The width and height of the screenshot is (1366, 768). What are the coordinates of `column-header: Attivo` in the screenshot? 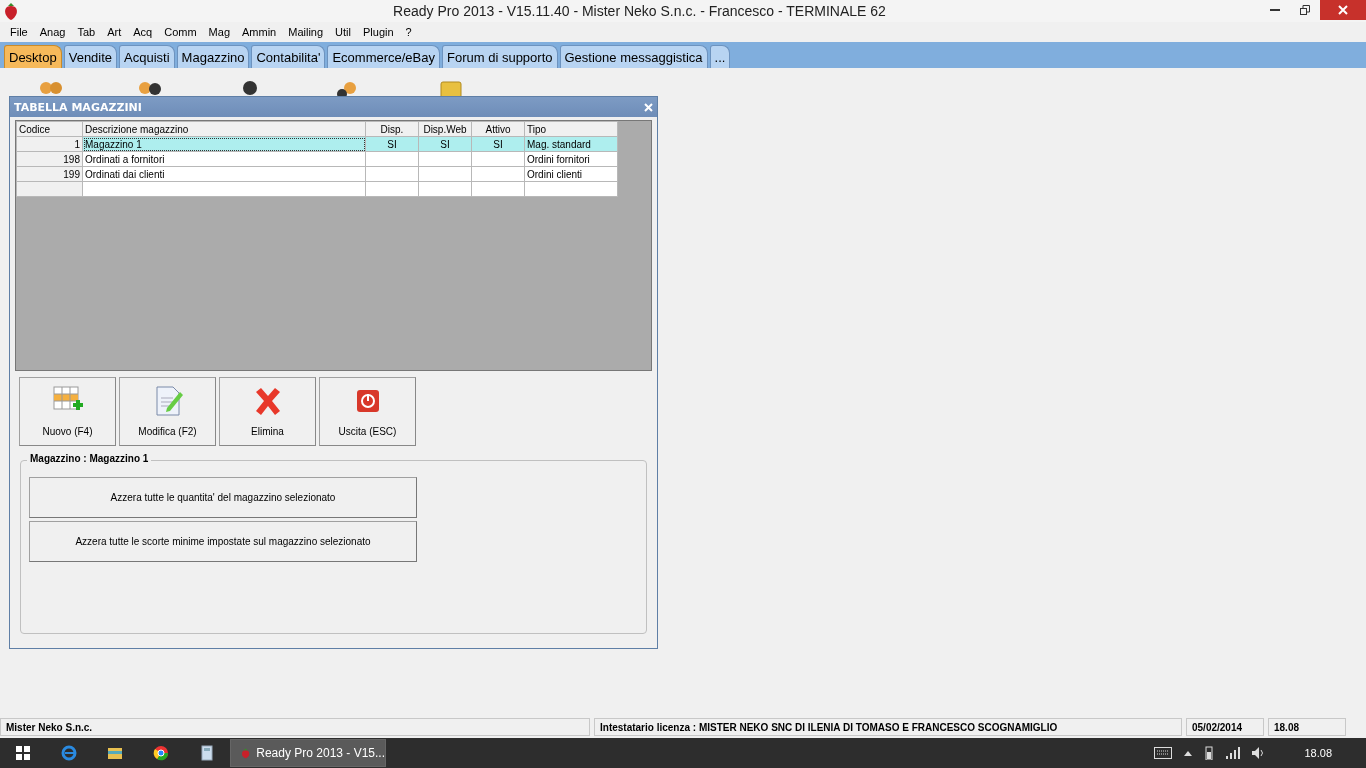 It's located at (498, 129).